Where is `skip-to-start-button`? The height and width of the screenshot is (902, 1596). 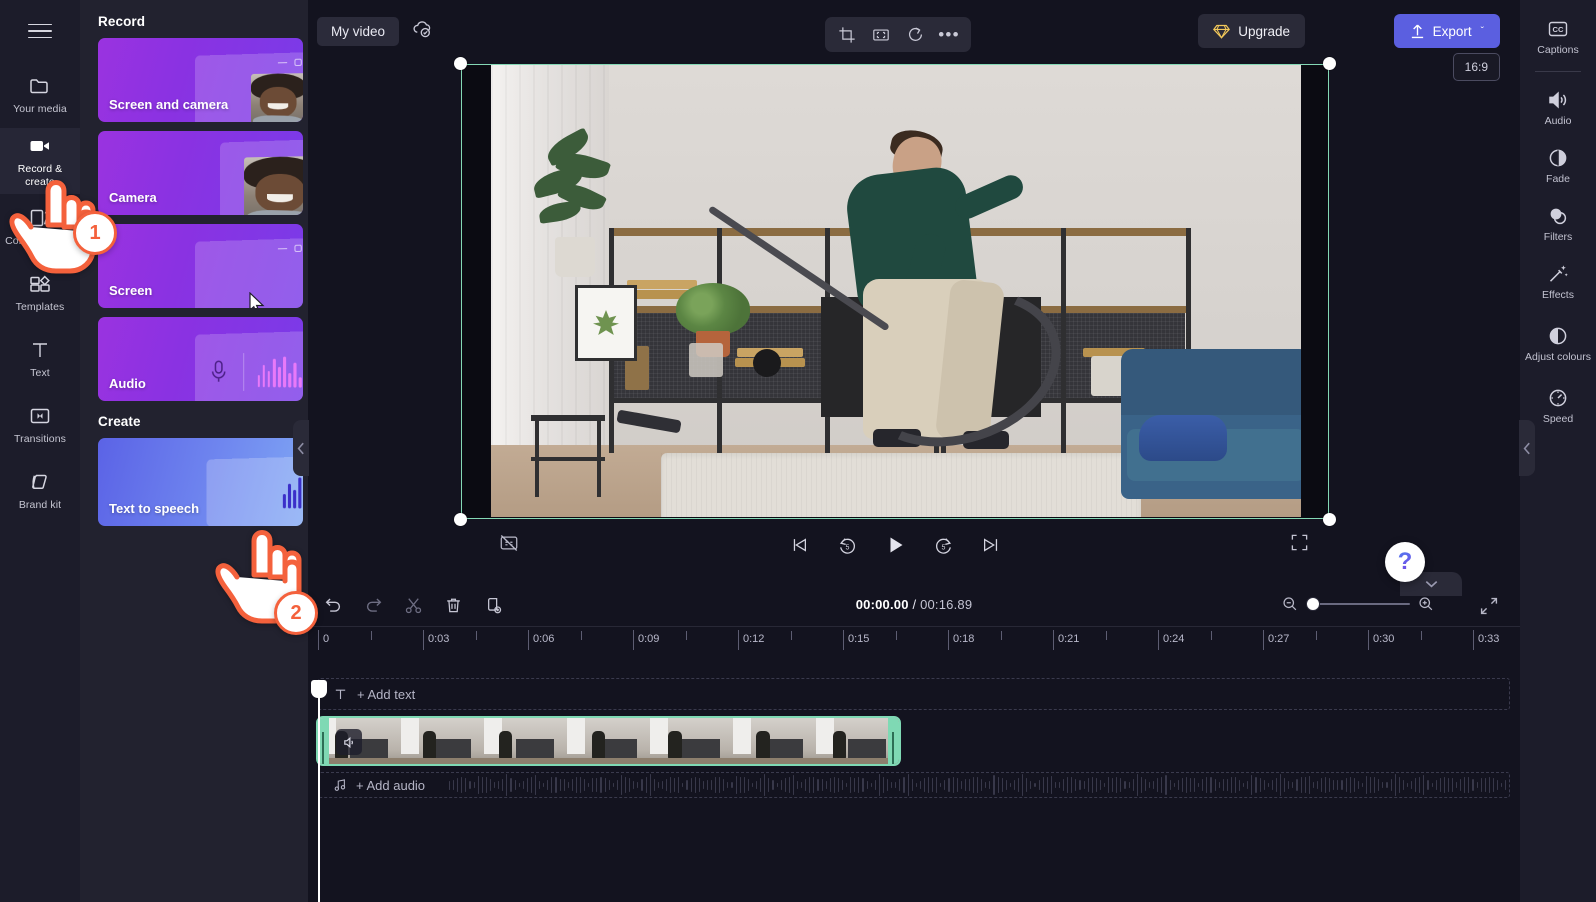 skip-to-start-button is located at coordinates (799, 545).